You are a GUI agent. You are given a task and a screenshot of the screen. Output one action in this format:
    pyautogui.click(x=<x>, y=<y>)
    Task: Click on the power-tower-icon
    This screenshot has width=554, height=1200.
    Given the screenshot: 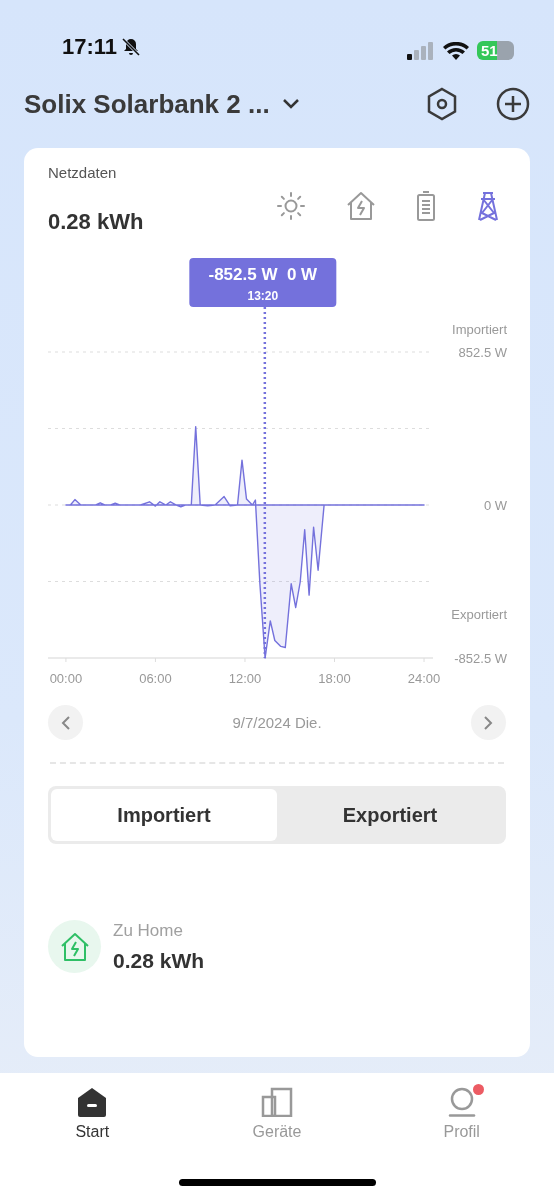 What is the action you would take?
    pyautogui.click(x=488, y=206)
    